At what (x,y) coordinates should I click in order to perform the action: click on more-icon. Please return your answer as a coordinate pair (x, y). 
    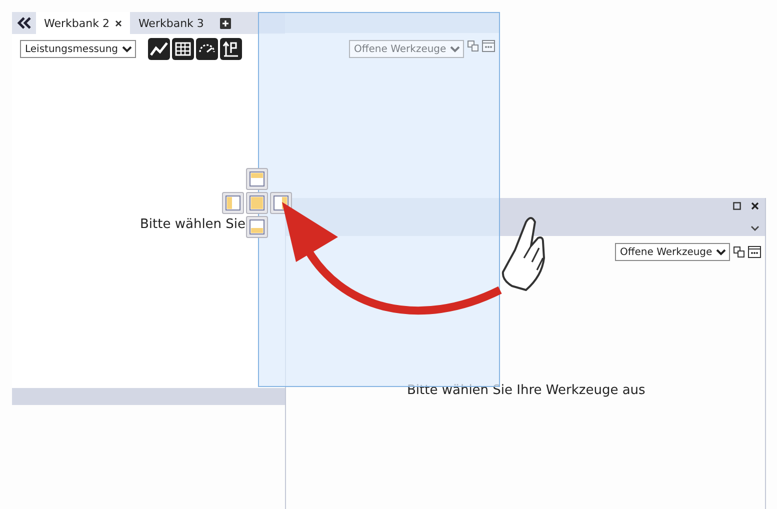
    Looking at the image, I should click on (754, 252).